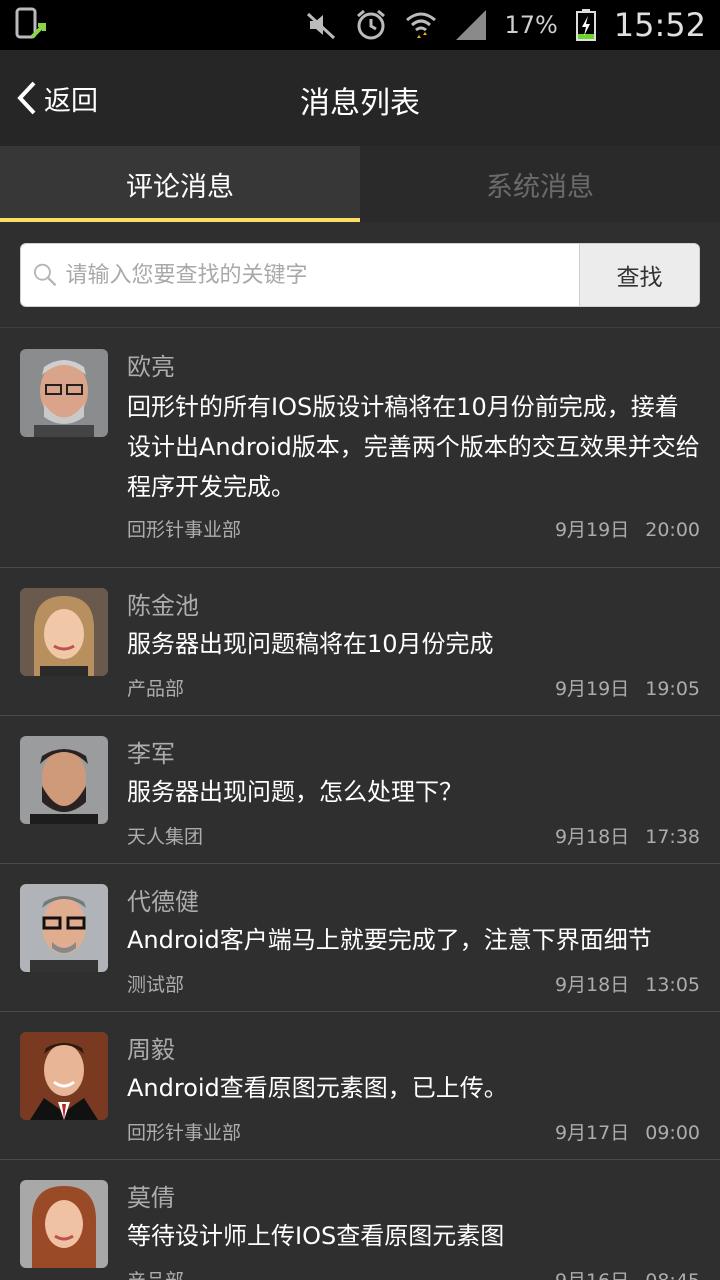  I want to click on app-update-icon, so click(30, 23).